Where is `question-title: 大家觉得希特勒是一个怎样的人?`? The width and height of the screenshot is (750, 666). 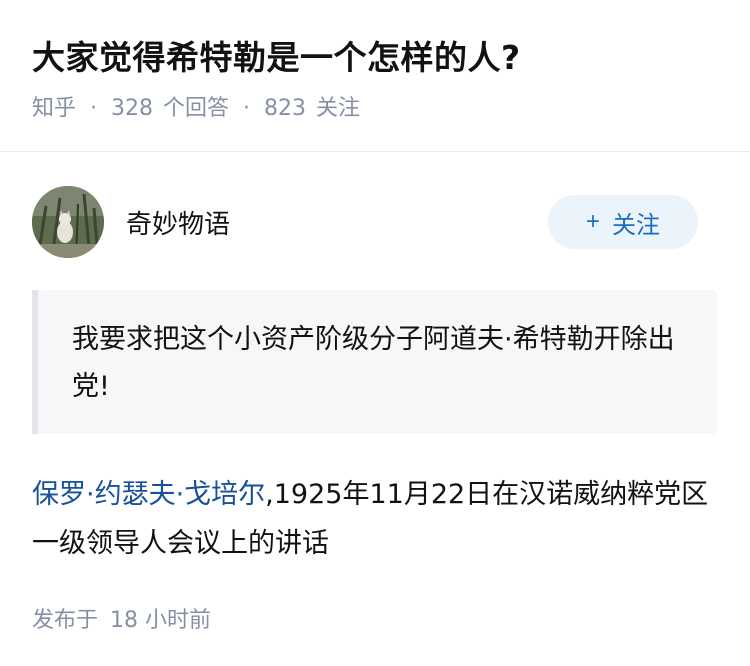
question-title: 大家觉得希特勒是一个怎样的人? is located at coordinates (375, 58).